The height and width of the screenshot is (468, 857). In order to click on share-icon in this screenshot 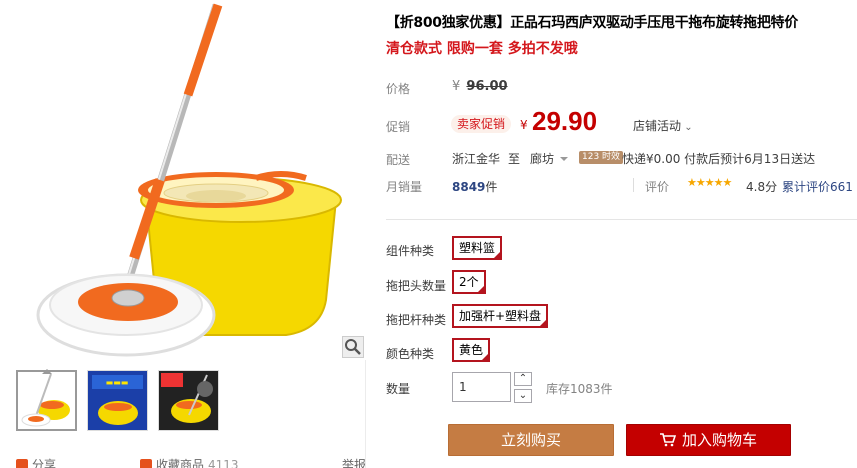, I will do `click(22, 463)`.